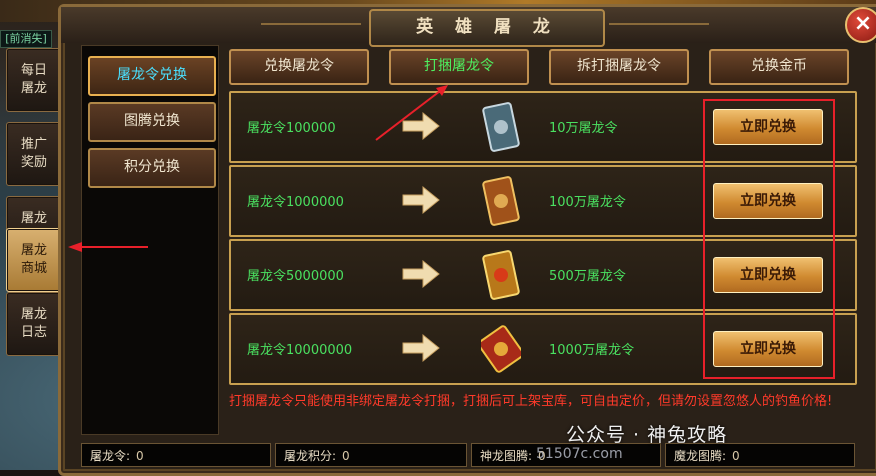  What do you see at coordinates (152, 76) in the screenshot?
I see `submenu-token-exchange: 屠龙令兑换` at bounding box center [152, 76].